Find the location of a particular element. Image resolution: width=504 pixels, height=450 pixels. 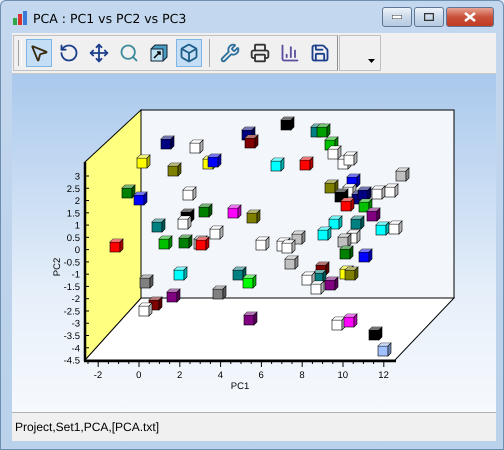

y-tick-label: -2.5 is located at coordinates (72, 312).